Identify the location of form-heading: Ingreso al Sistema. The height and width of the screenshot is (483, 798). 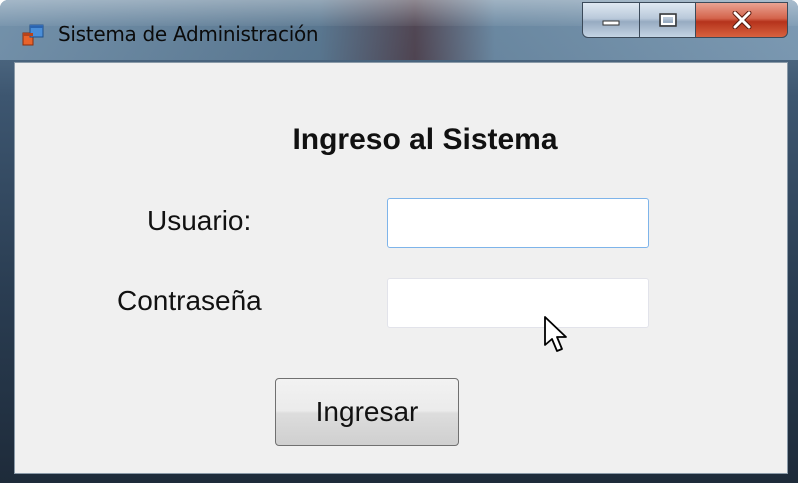
(425, 139).